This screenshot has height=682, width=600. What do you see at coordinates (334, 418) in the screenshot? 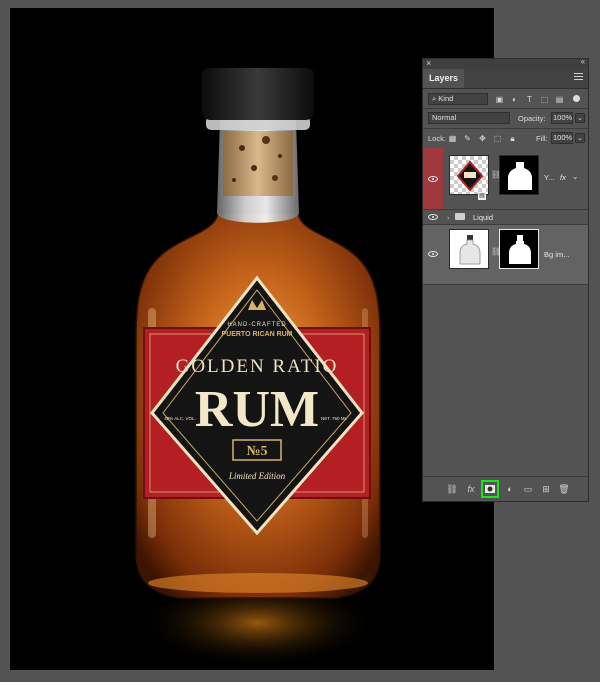
I see `label-volume: NET. 750 ML` at bounding box center [334, 418].